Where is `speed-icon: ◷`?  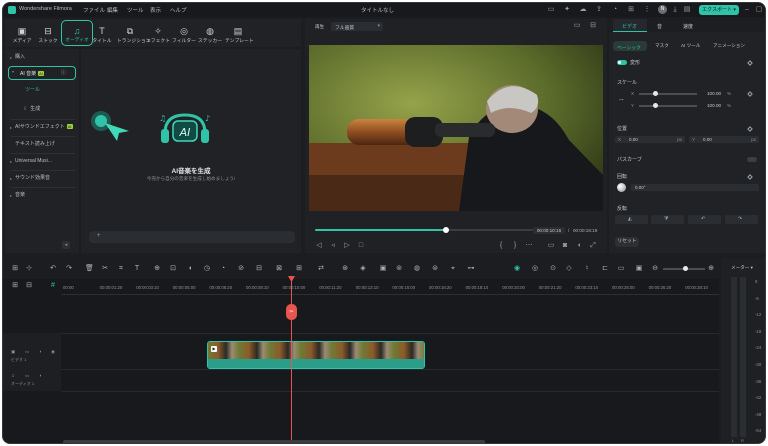
speed-icon: ◷ is located at coordinates (207, 269).